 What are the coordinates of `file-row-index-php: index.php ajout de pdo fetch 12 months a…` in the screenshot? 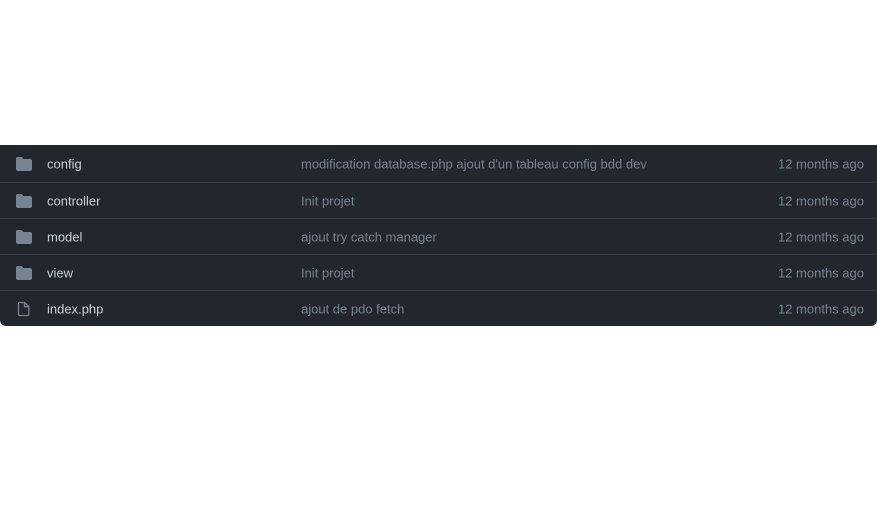 It's located at (438, 308).